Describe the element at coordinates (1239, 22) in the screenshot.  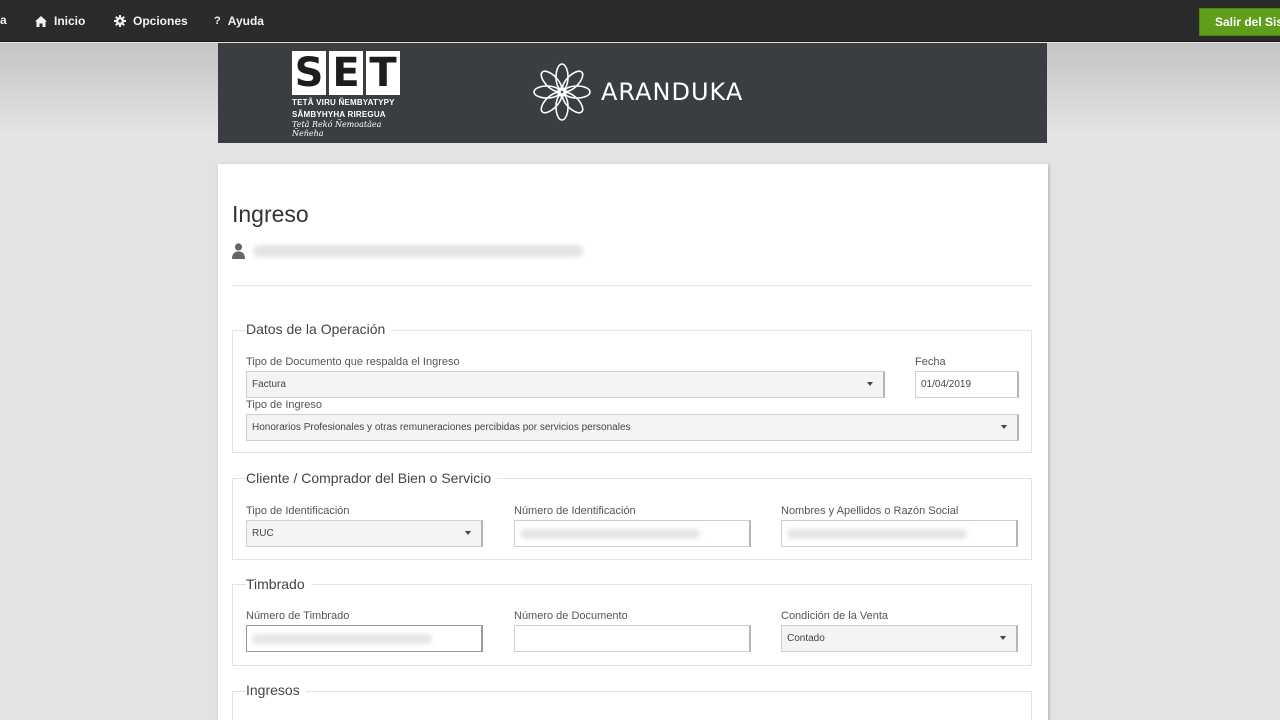
I see `exit-button: Salir del Sis` at that location.